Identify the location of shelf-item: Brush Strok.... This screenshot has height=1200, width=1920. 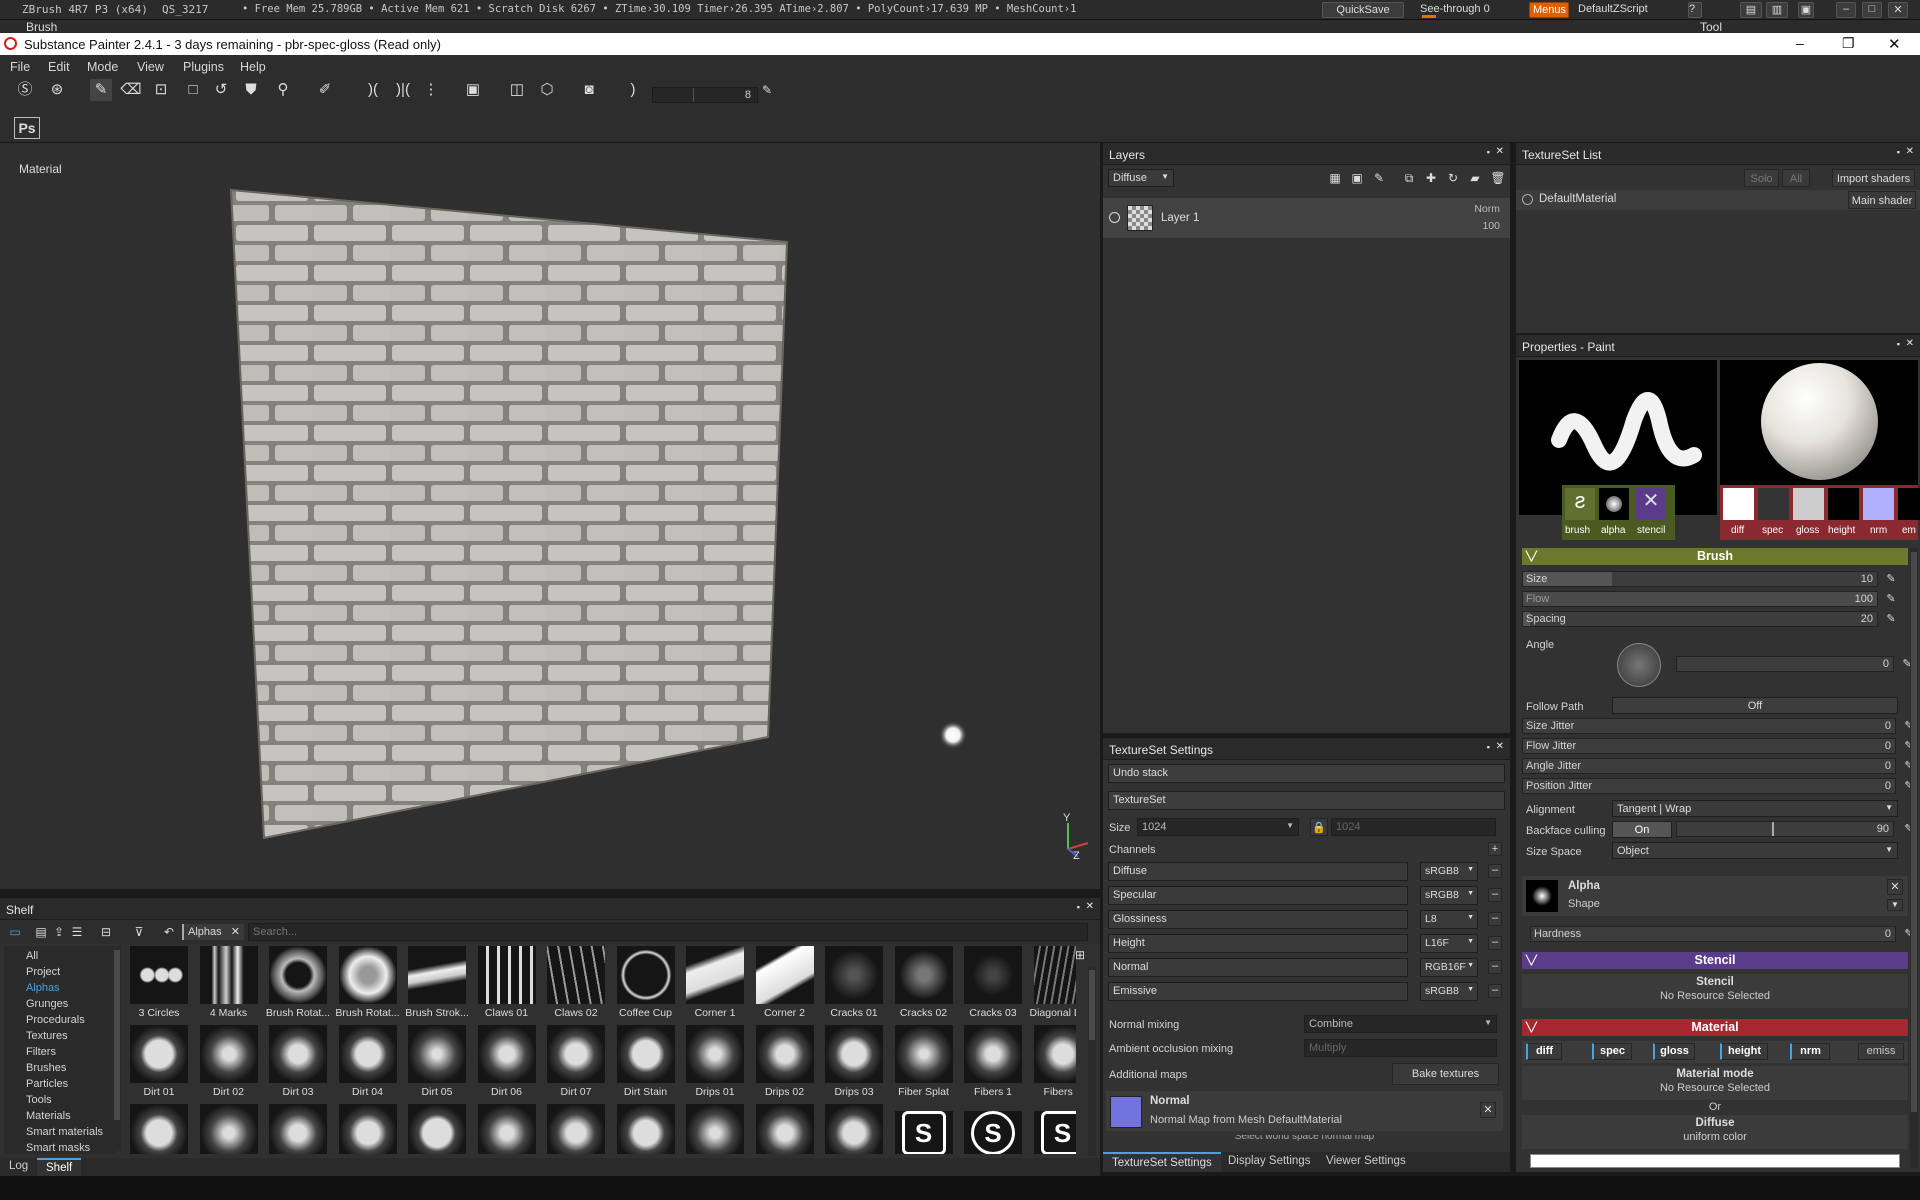
(437, 984).